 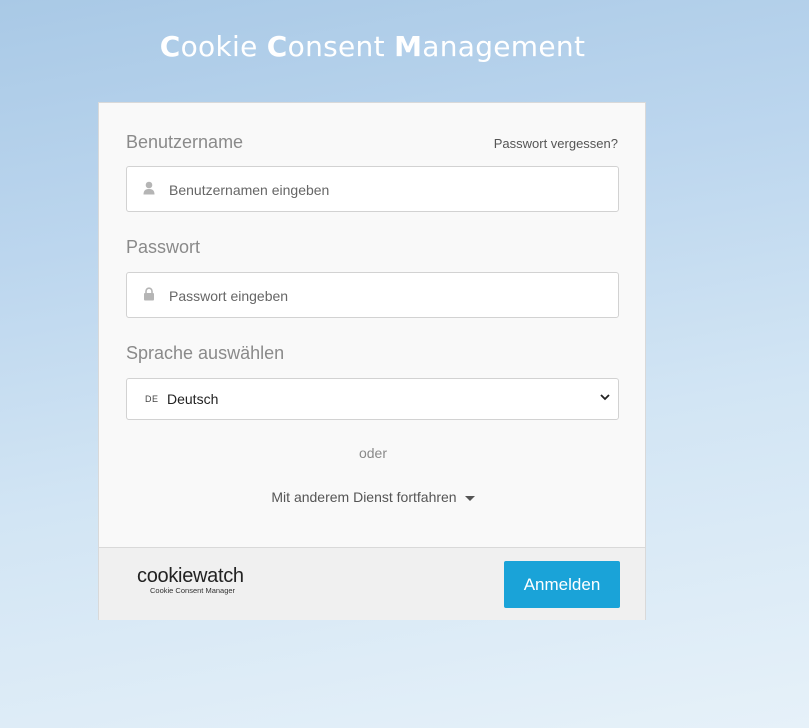 What do you see at coordinates (490, 46) in the screenshot?
I see `title-word-3: Management` at bounding box center [490, 46].